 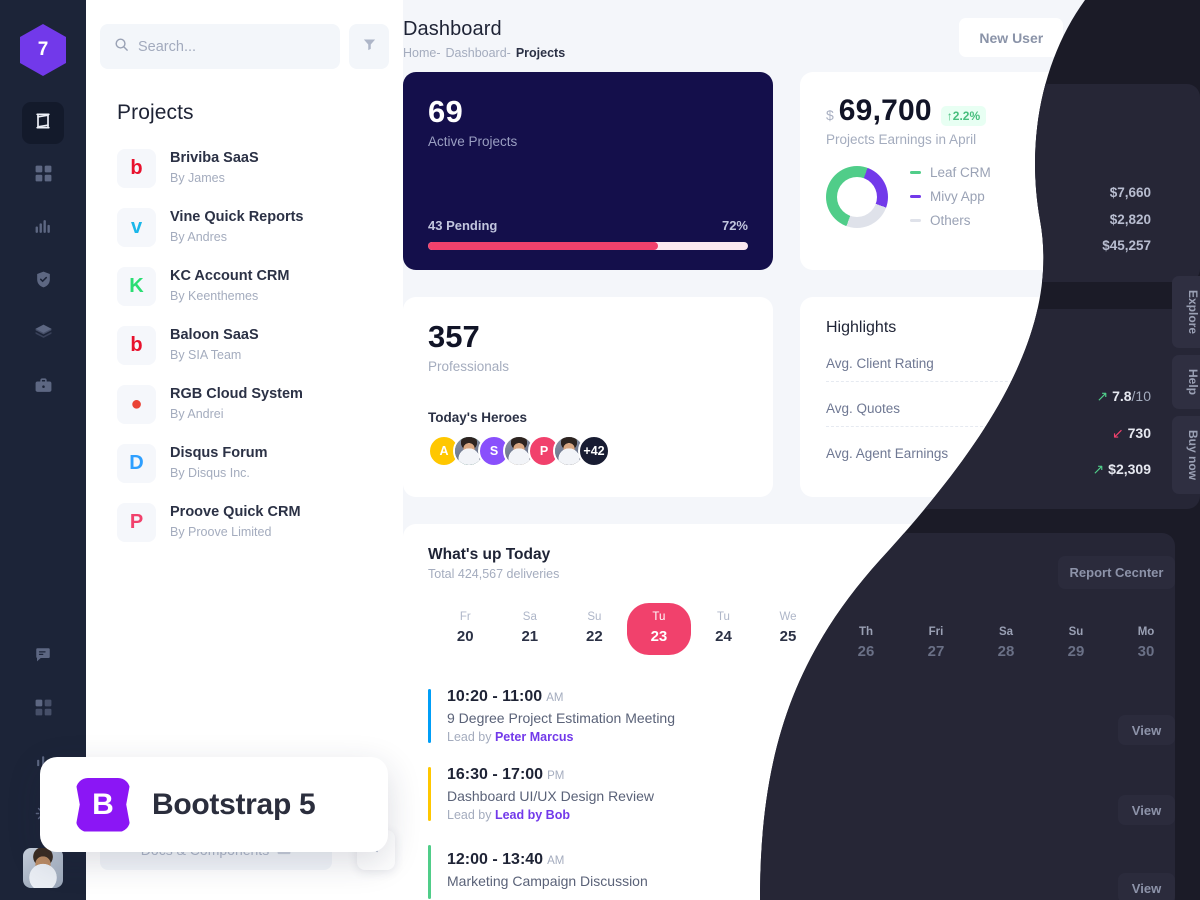 I want to click on side-tab-explore: Explore, so click(x=1186, y=312).